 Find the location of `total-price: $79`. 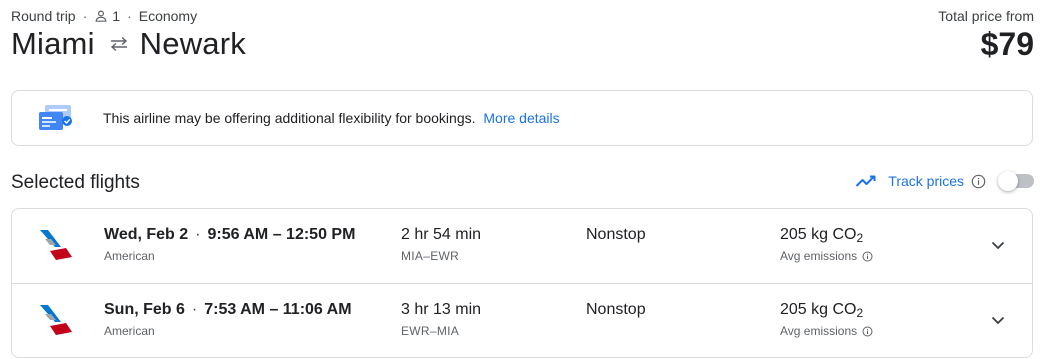

total-price: $79 is located at coordinates (1007, 44).